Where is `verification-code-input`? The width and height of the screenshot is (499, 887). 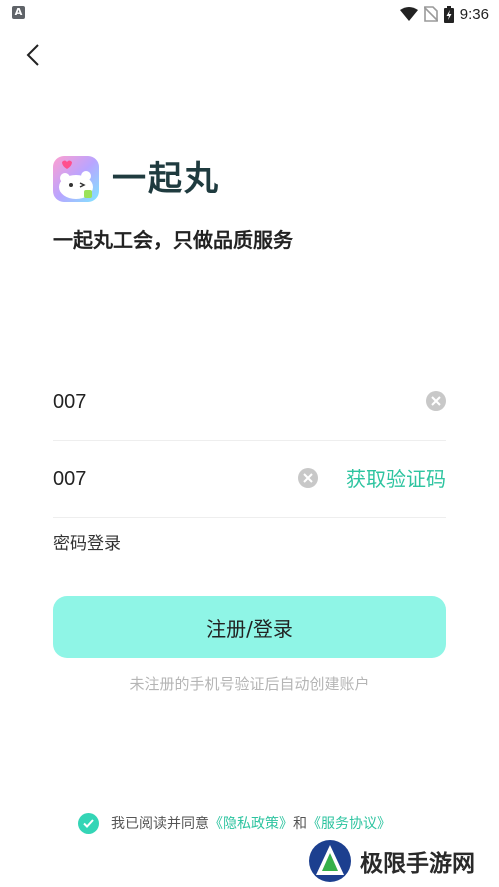 verification-code-input is located at coordinates (168, 479).